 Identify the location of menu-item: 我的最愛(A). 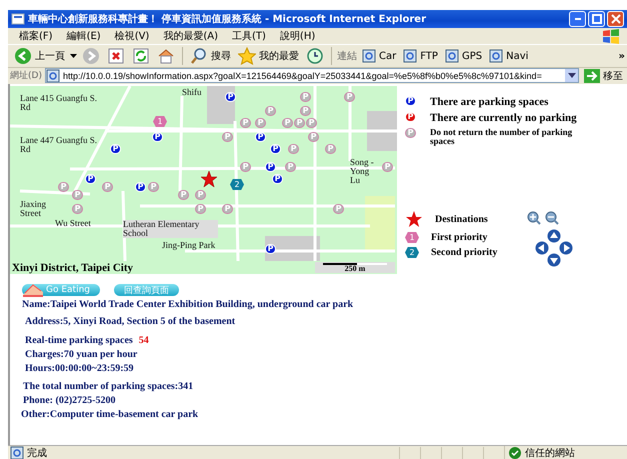
(190, 36).